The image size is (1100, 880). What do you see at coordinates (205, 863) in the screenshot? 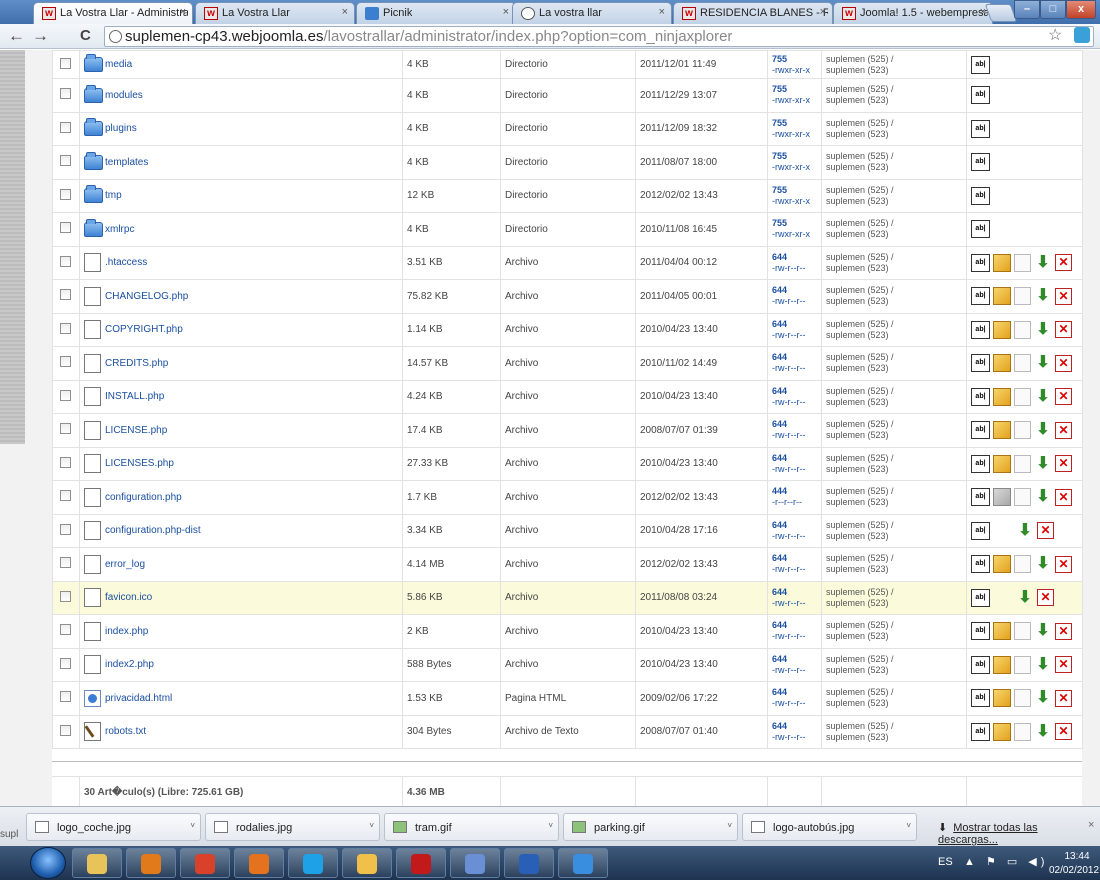
I see `taskbar-chrome-button` at bounding box center [205, 863].